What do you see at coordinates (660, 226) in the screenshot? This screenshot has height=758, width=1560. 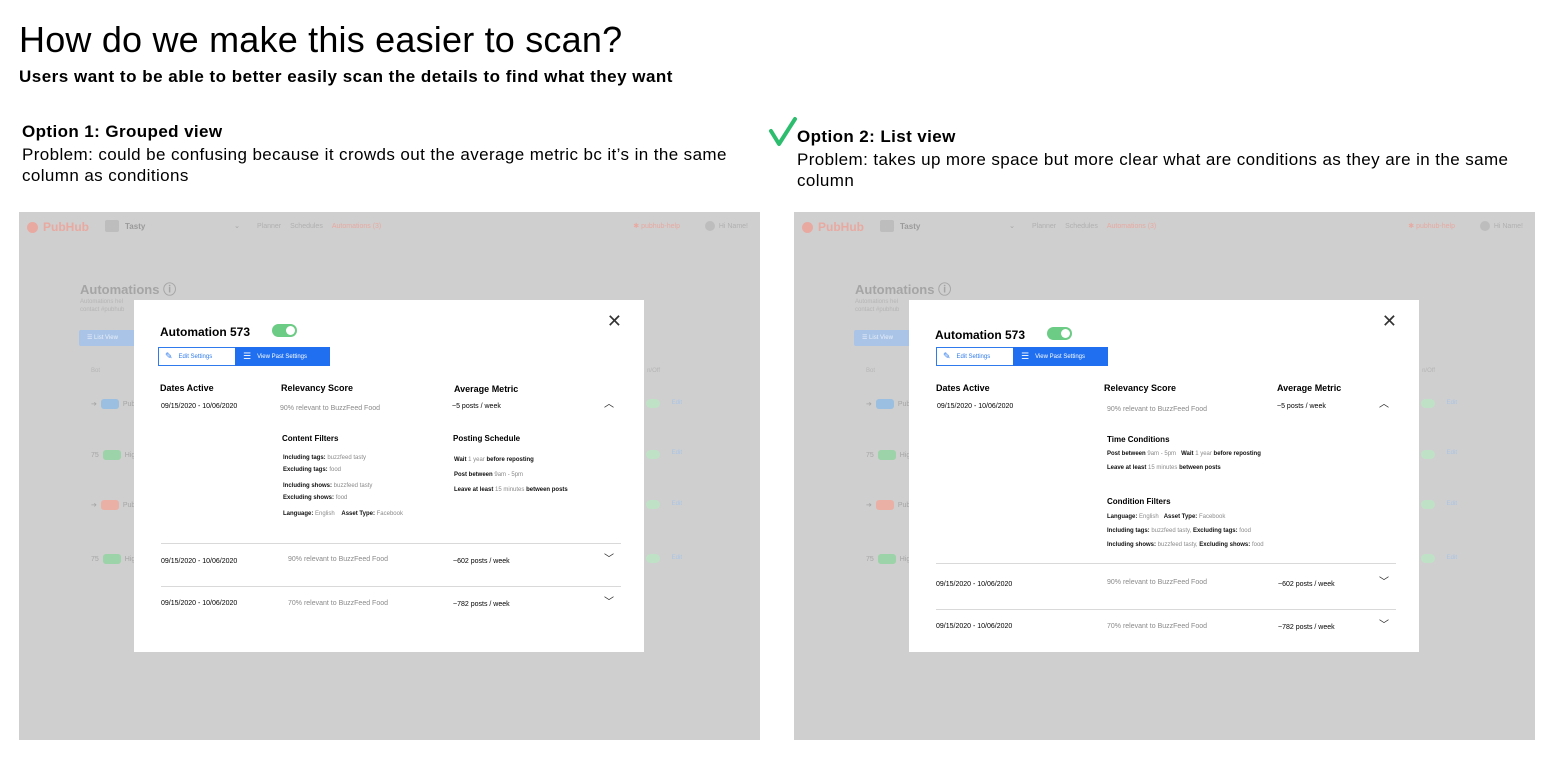 I see `help-text: pubhub-help` at bounding box center [660, 226].